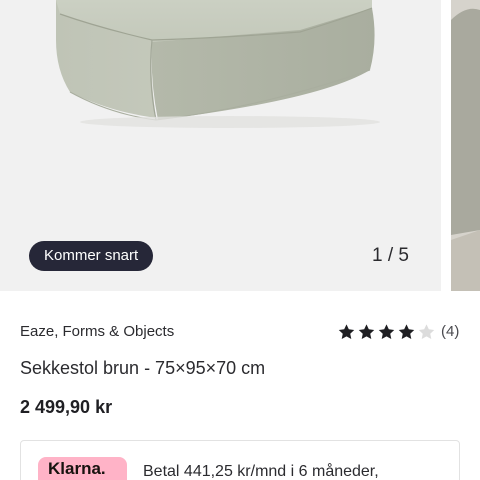  I want to click on next-product-image, so click(465, 145).